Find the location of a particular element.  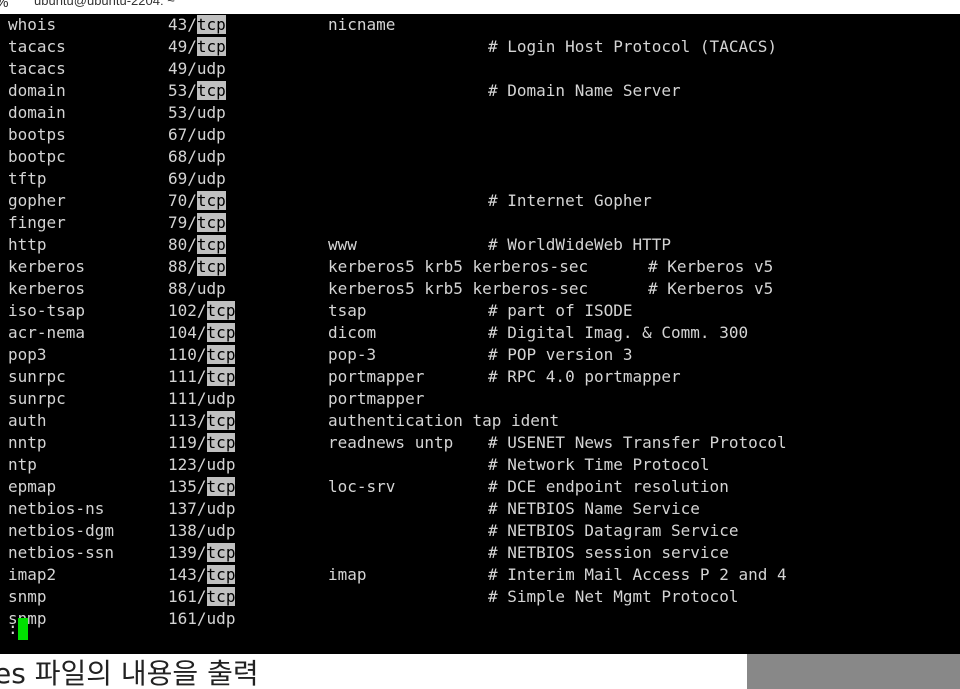

port-number: 67 is located at coordinates (178, 134).